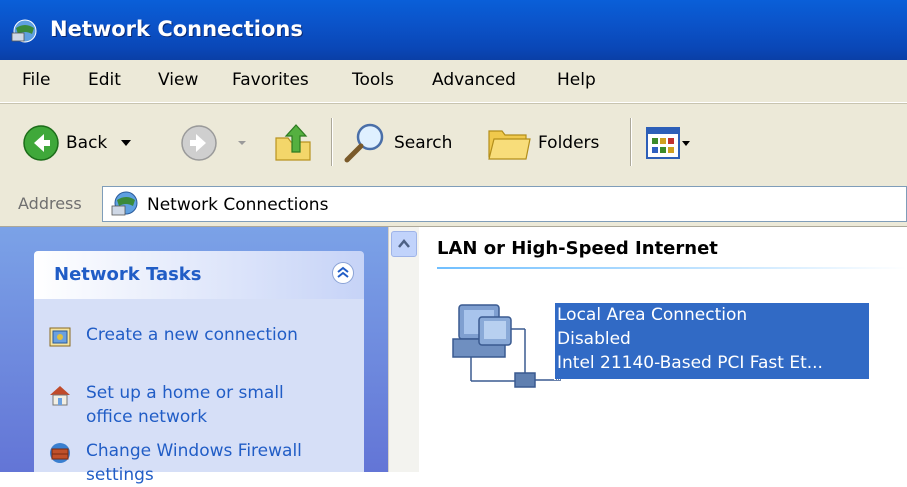 This screenshot has height=487, width=907. What do you see at coordinates (60, 396) in the screenshot?
I see `home-network-icon` at bounding box center [60, 396].